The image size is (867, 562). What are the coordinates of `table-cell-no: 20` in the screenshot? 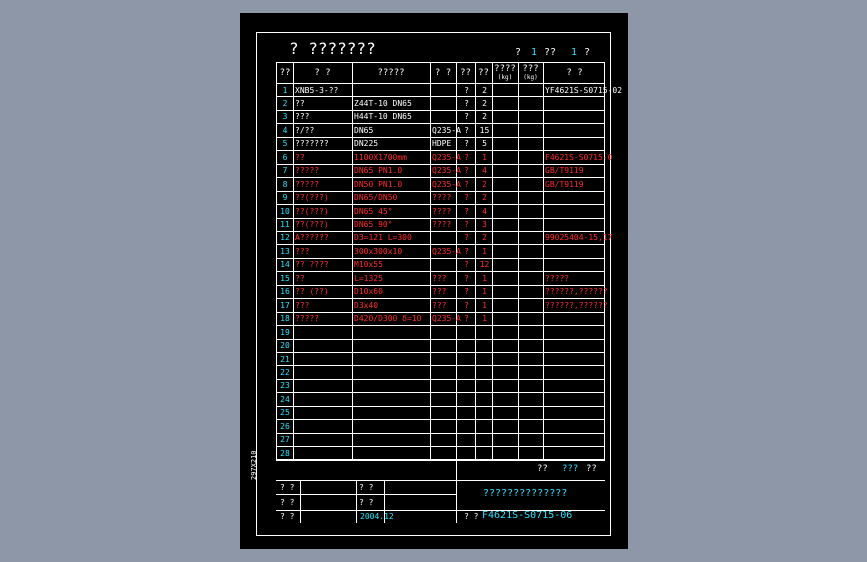 It's located at (285, 346).